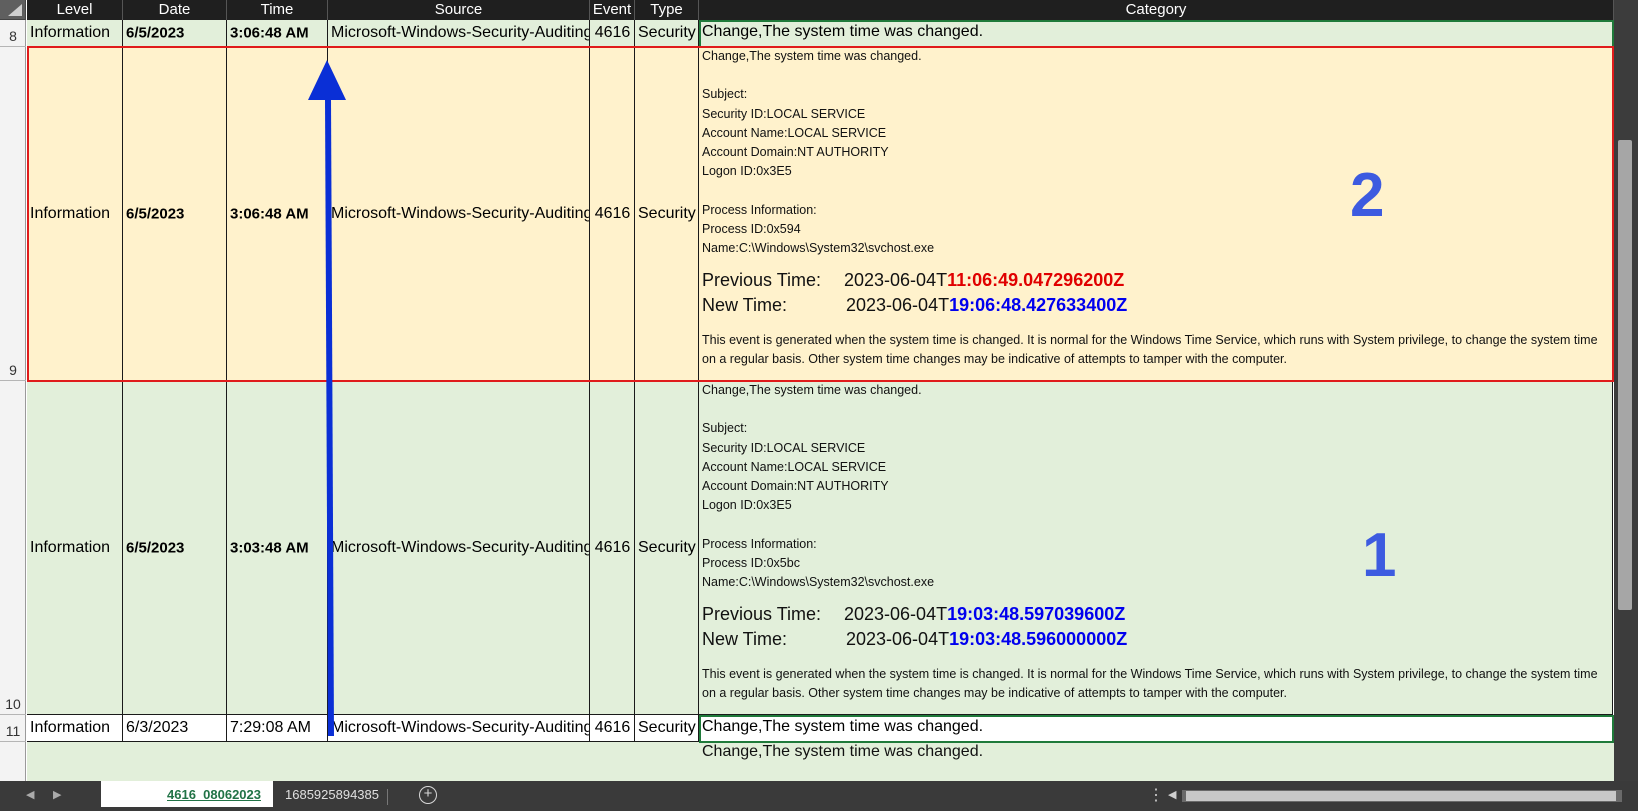  I want to click on sheet-tab-active: 4616_08062023, so click(187, 794).